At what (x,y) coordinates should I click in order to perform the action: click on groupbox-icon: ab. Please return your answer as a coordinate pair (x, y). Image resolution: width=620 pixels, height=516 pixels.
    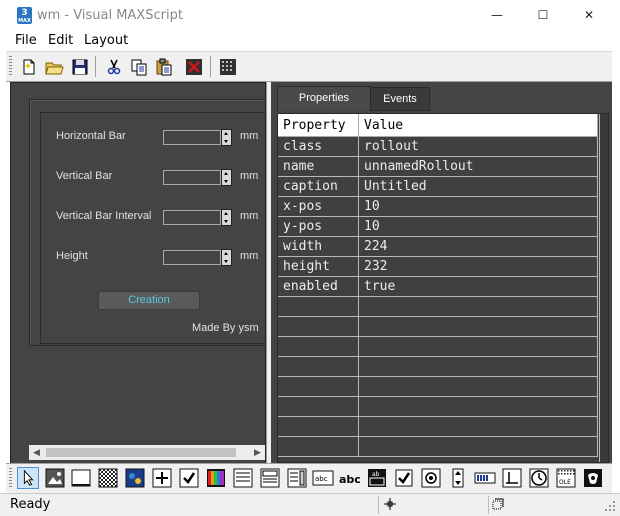
    Looking at the image, I should click on (377, 478).